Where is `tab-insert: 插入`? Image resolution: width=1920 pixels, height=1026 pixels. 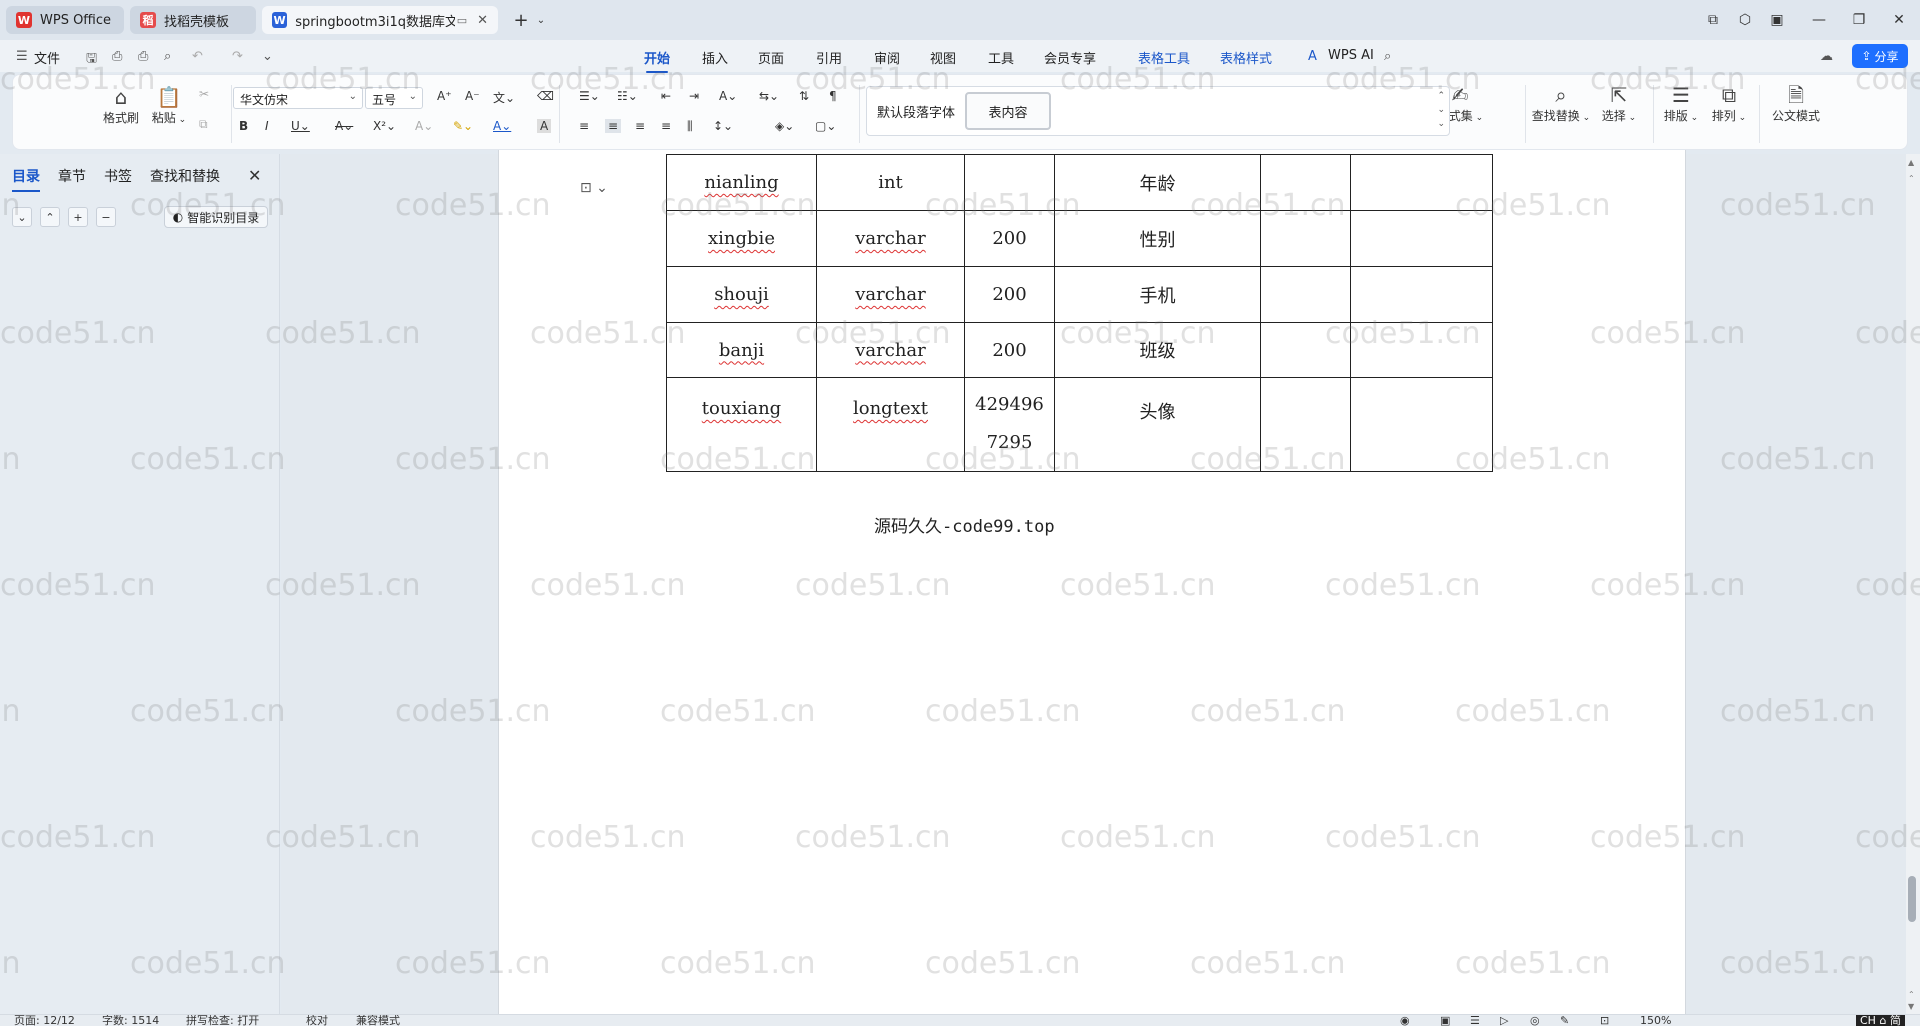 tab-insert: 插入 is located at coordinates (715, 57).